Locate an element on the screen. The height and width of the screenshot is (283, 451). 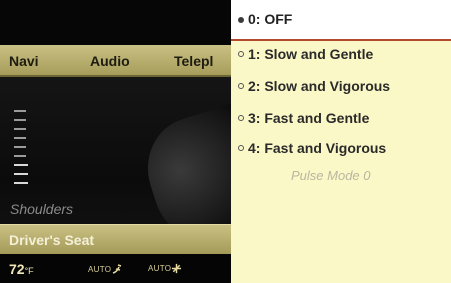
climate-status-row: 72°F AUTO AUTO is located at coordinates (115, 268).